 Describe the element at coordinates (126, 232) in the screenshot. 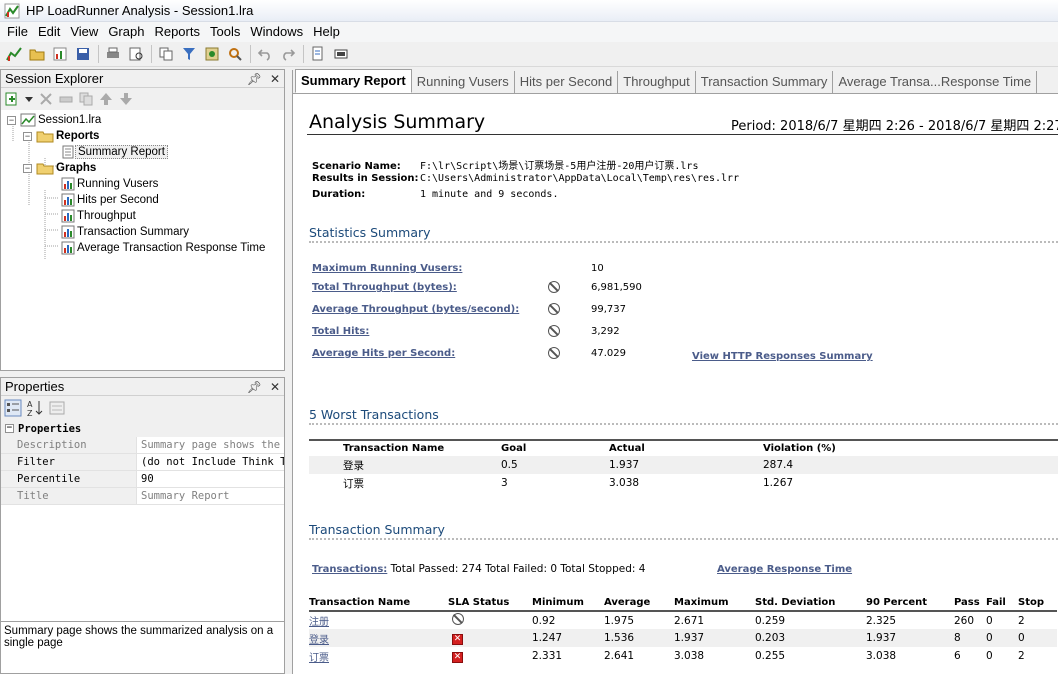

I see `tree-node-graph: Transaction Summary` at that location.